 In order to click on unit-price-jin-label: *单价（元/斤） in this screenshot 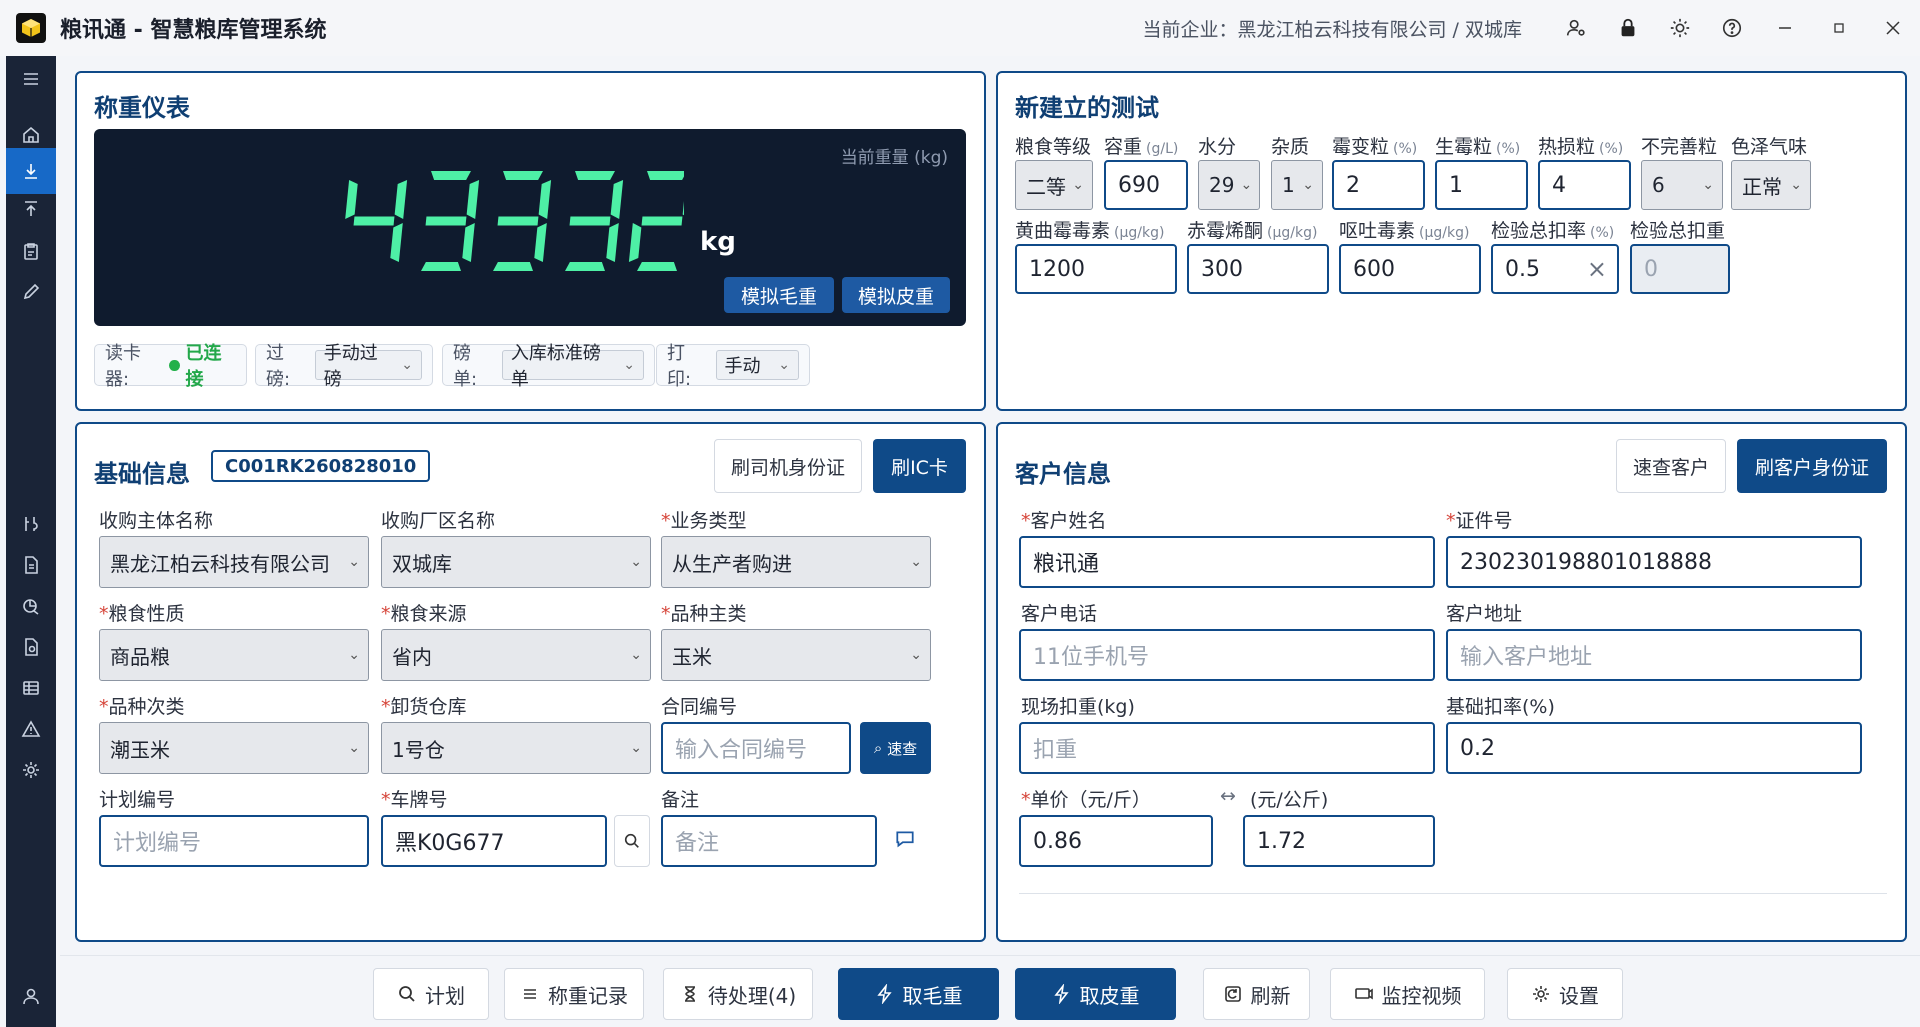, I will do `click(1086, 800)`.